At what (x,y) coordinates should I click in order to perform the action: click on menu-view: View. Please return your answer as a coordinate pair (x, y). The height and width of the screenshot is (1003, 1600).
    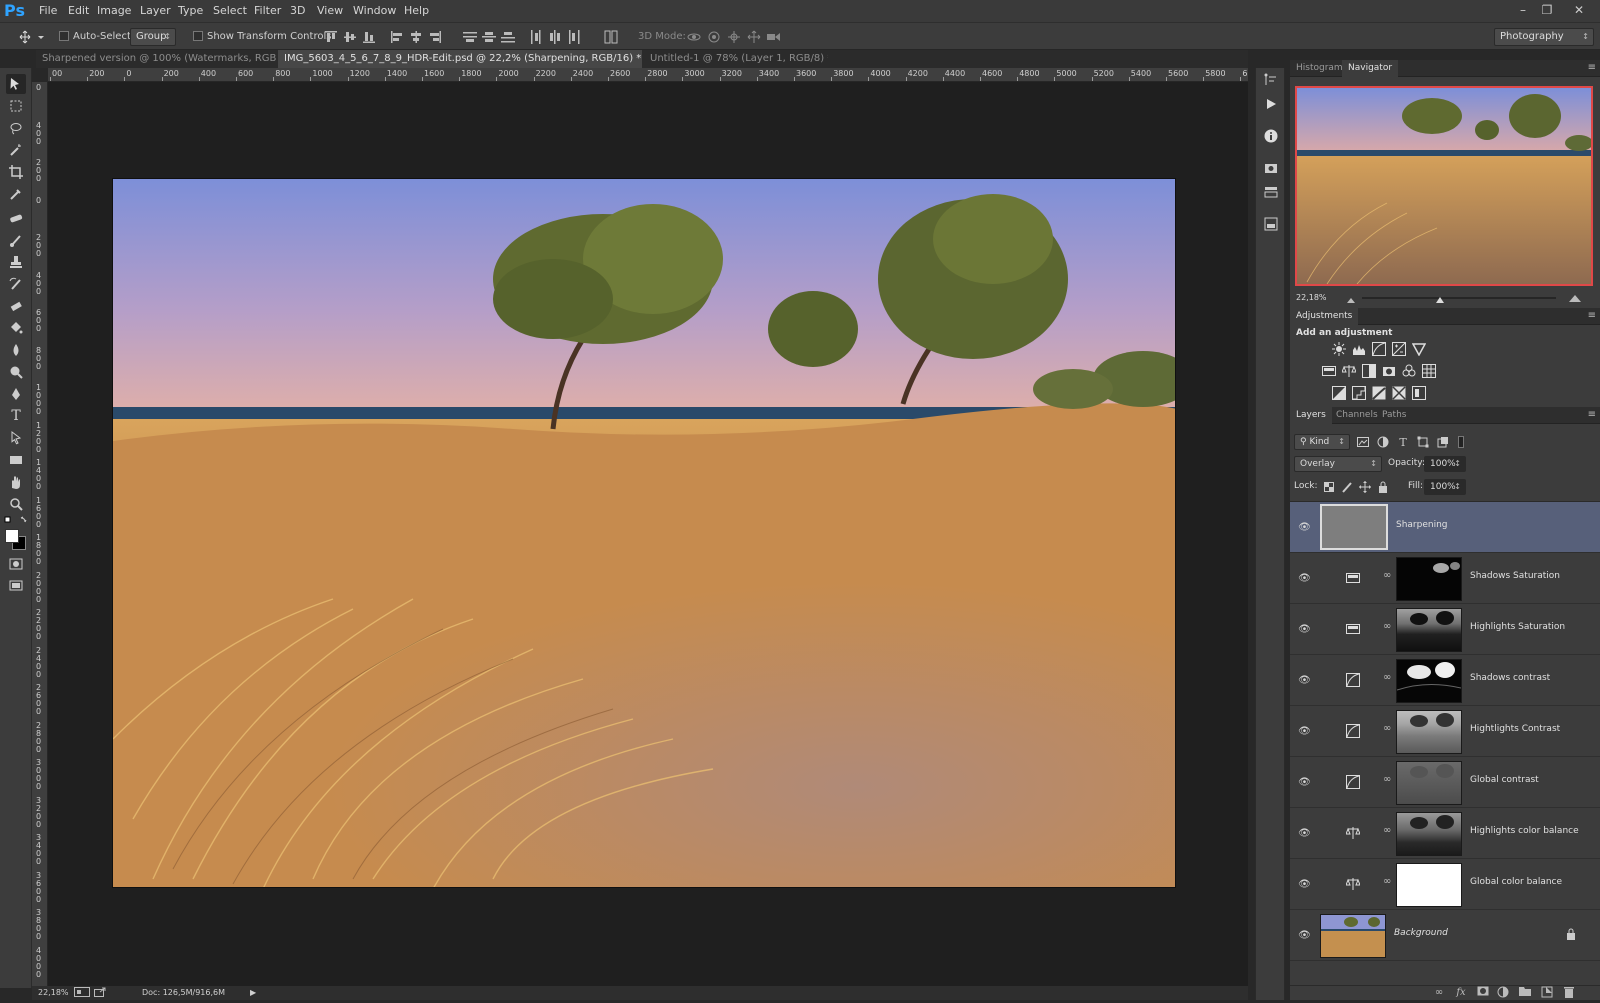
    Looking at the image, I should click on (330, 11).